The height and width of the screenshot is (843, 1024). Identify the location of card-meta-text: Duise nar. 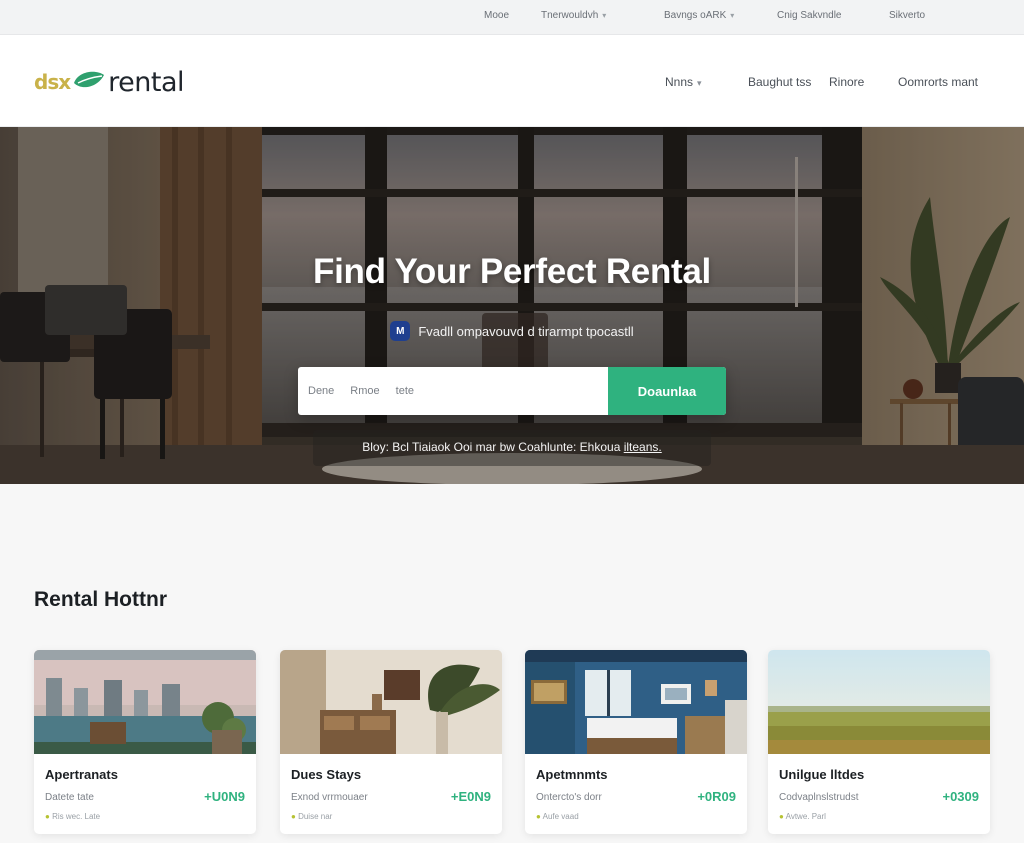
(315, 816).